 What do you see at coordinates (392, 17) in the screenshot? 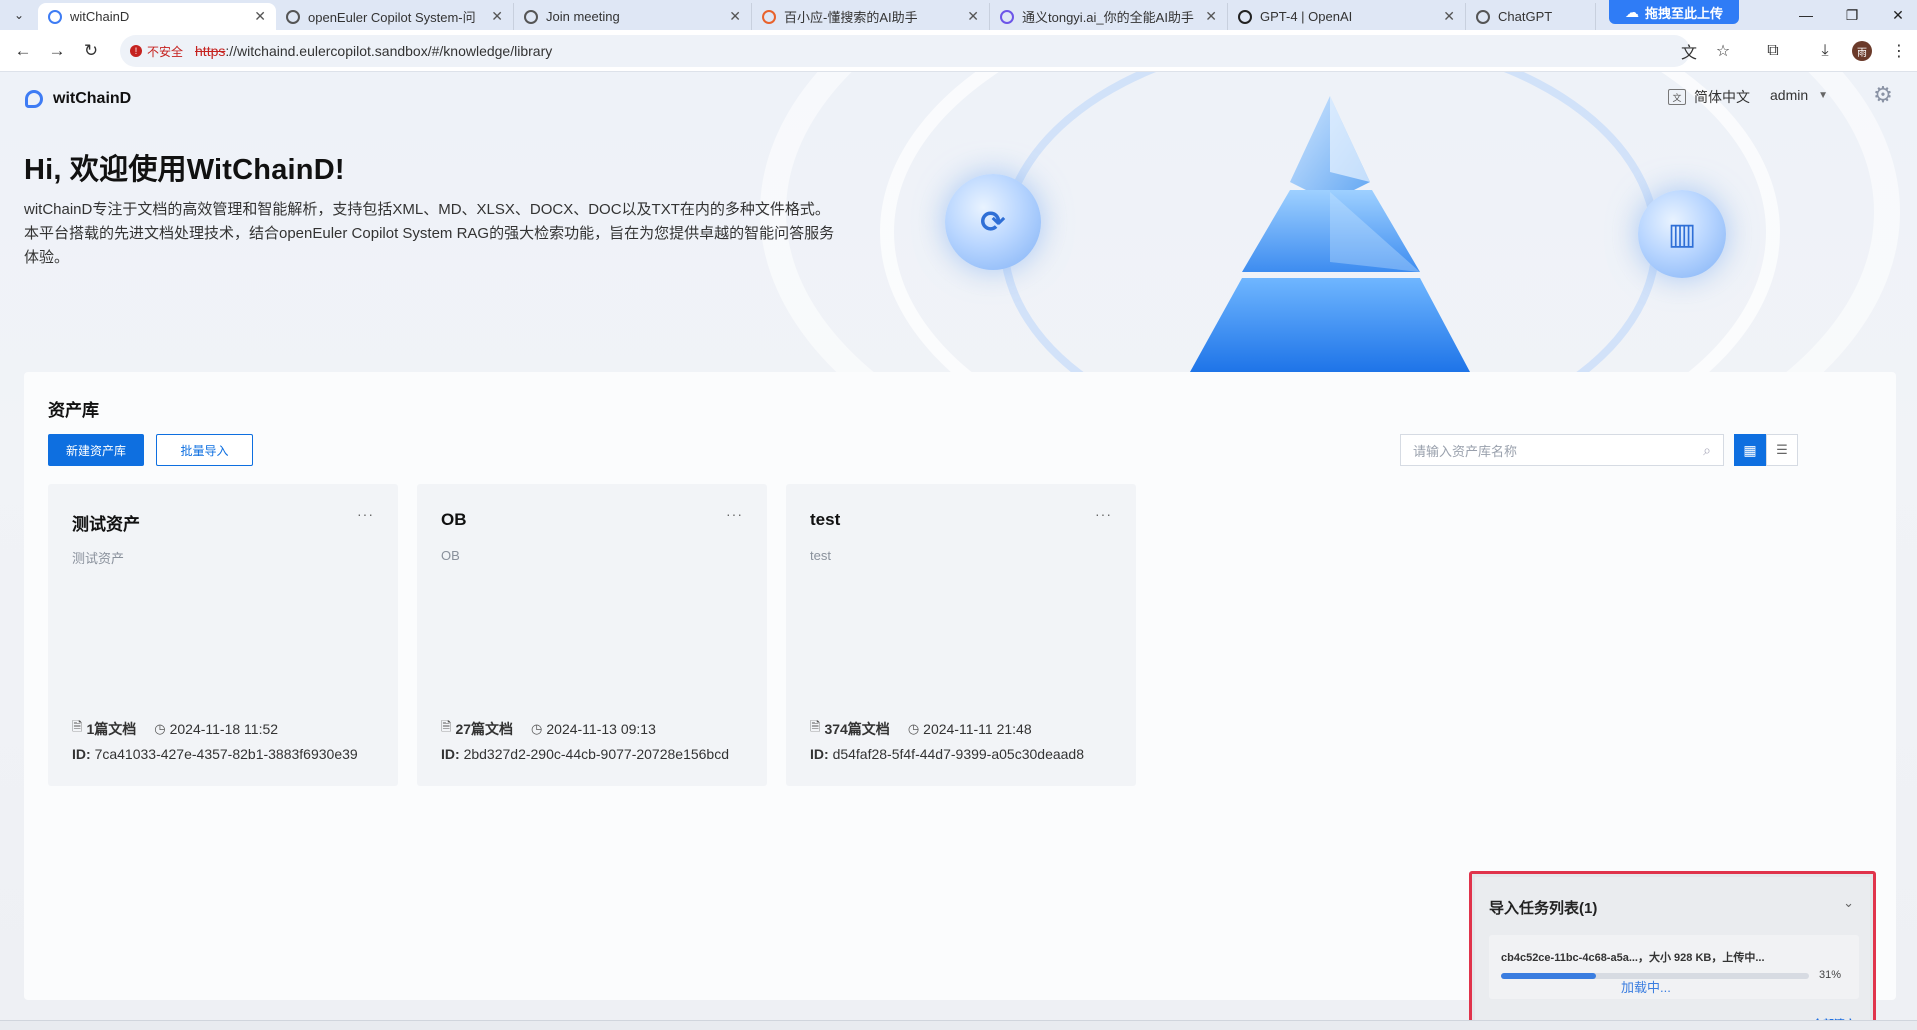
I see `tab-title: openEuler Copilot System-问` at bounding box center [392, 17].